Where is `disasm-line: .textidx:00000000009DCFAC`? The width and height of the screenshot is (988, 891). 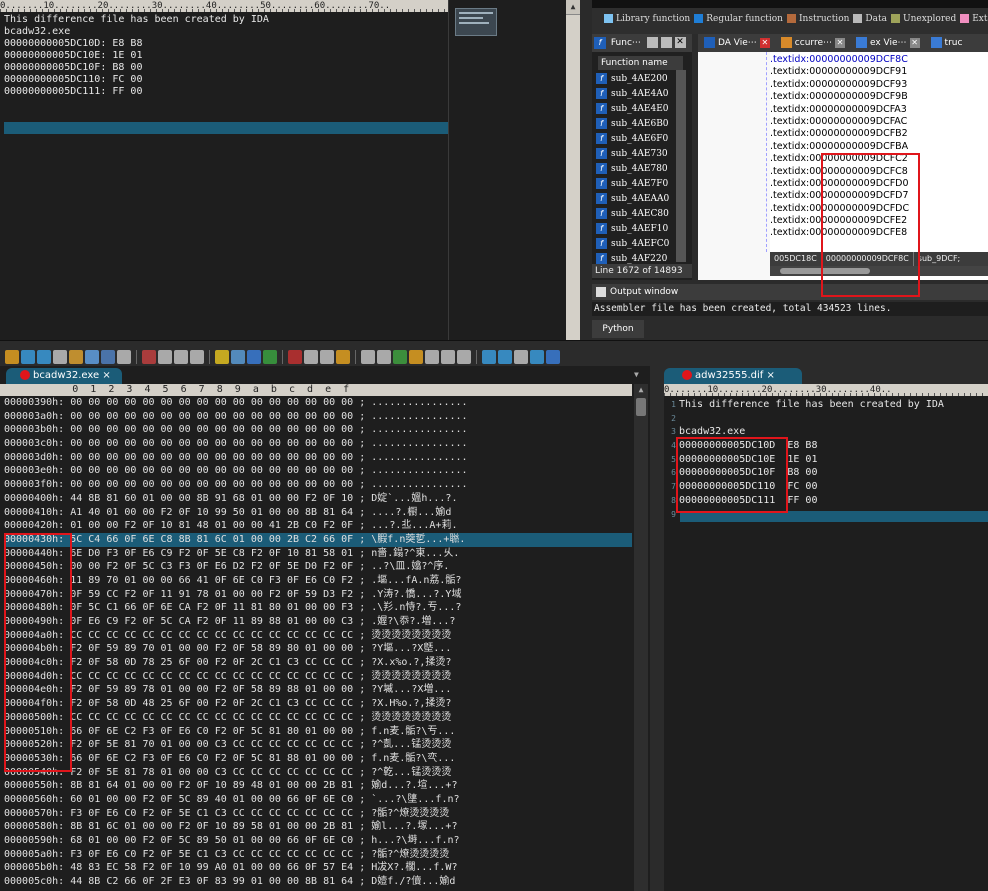
disasm-line: .textidx:00000000009DCFAC is located at coordinates (879, 122).